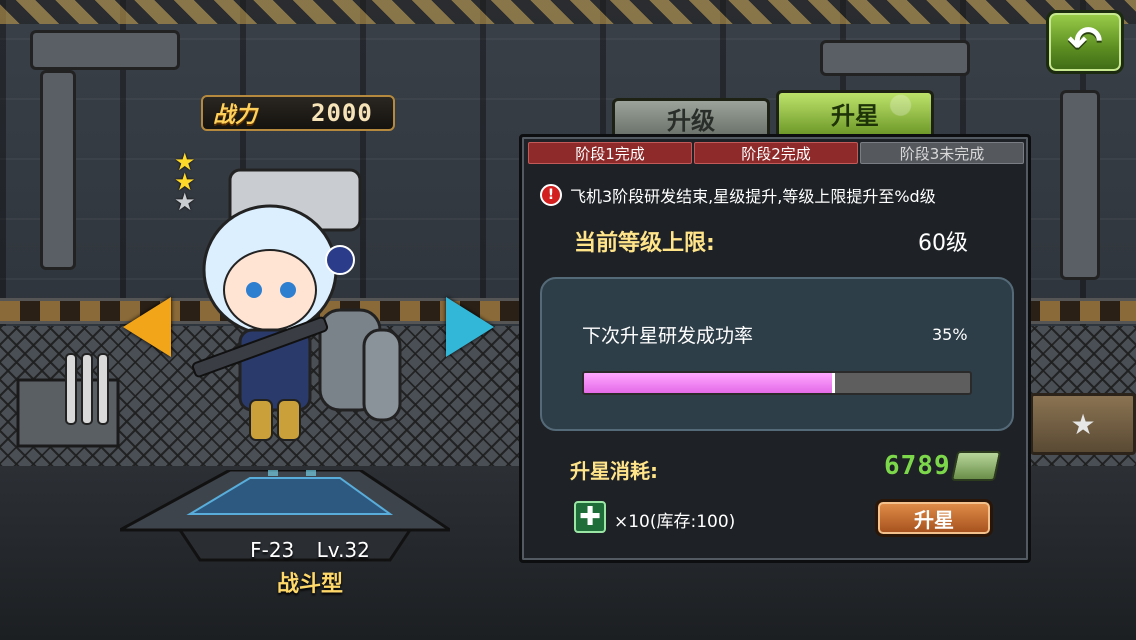 The width and height of the screenshot is (1136, 640). I want to click on supply-crate: ★, so click(1083, 424).